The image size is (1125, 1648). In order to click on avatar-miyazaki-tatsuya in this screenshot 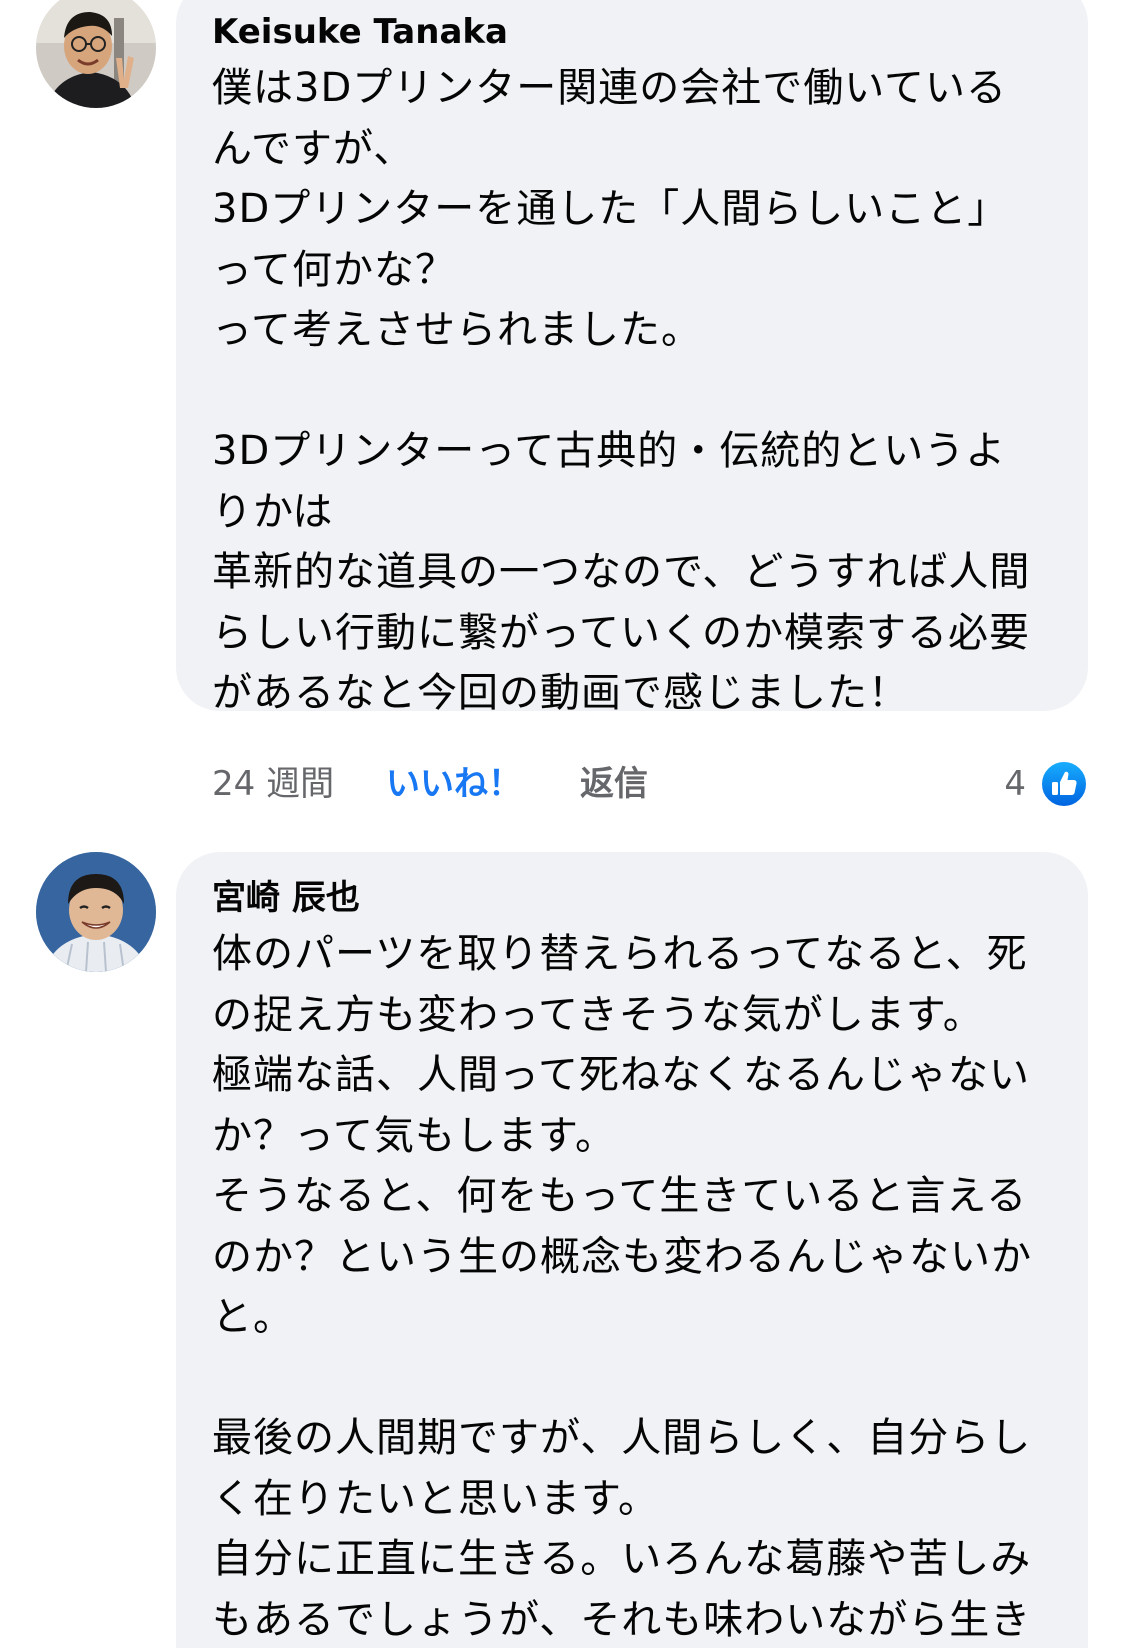, I will do `click(96, 912)`.